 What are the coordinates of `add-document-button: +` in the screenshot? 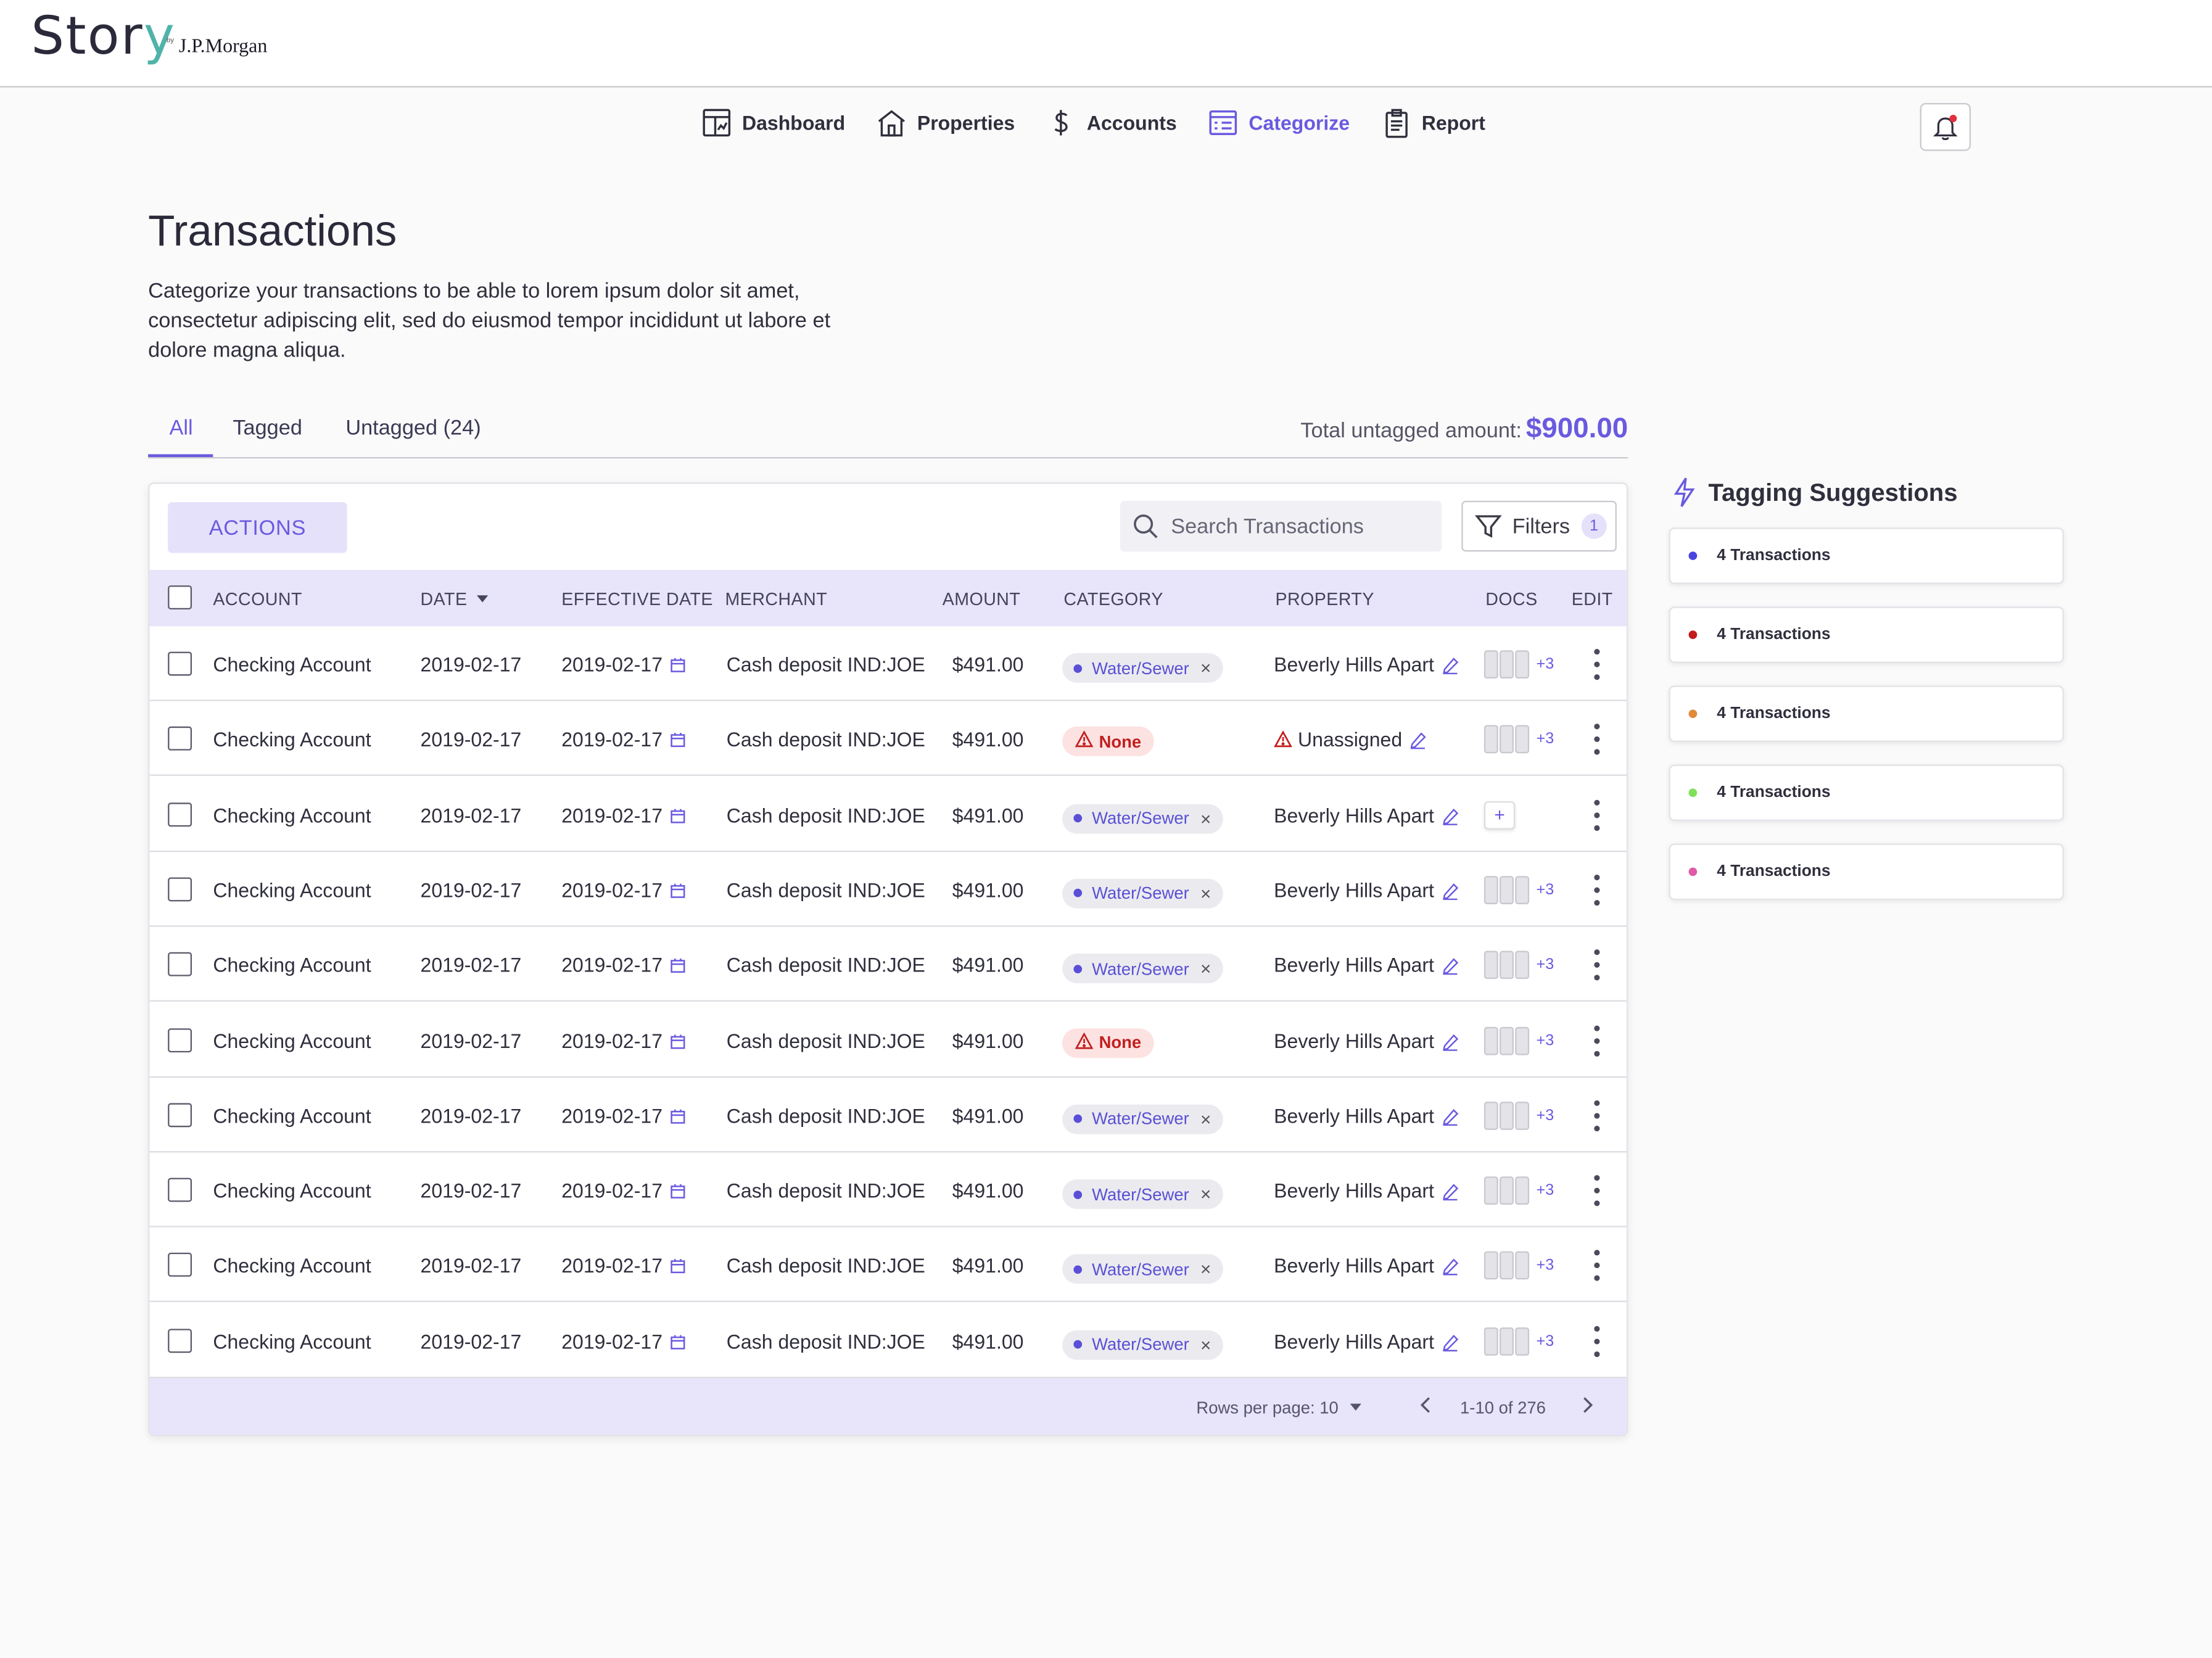 It's located at (1500, 815).